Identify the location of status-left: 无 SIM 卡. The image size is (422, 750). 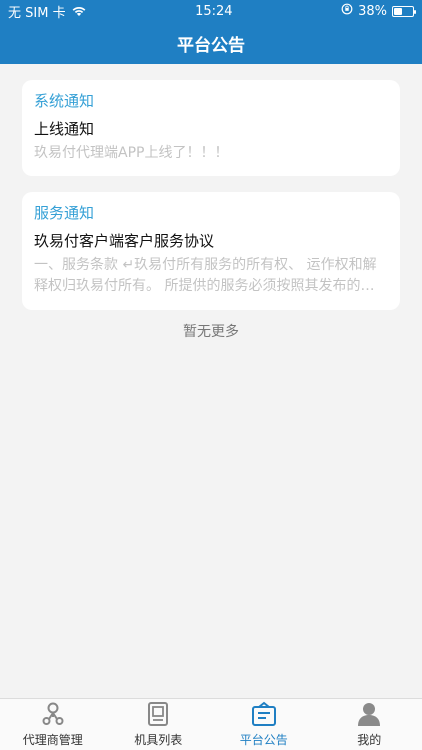
(47, 11).